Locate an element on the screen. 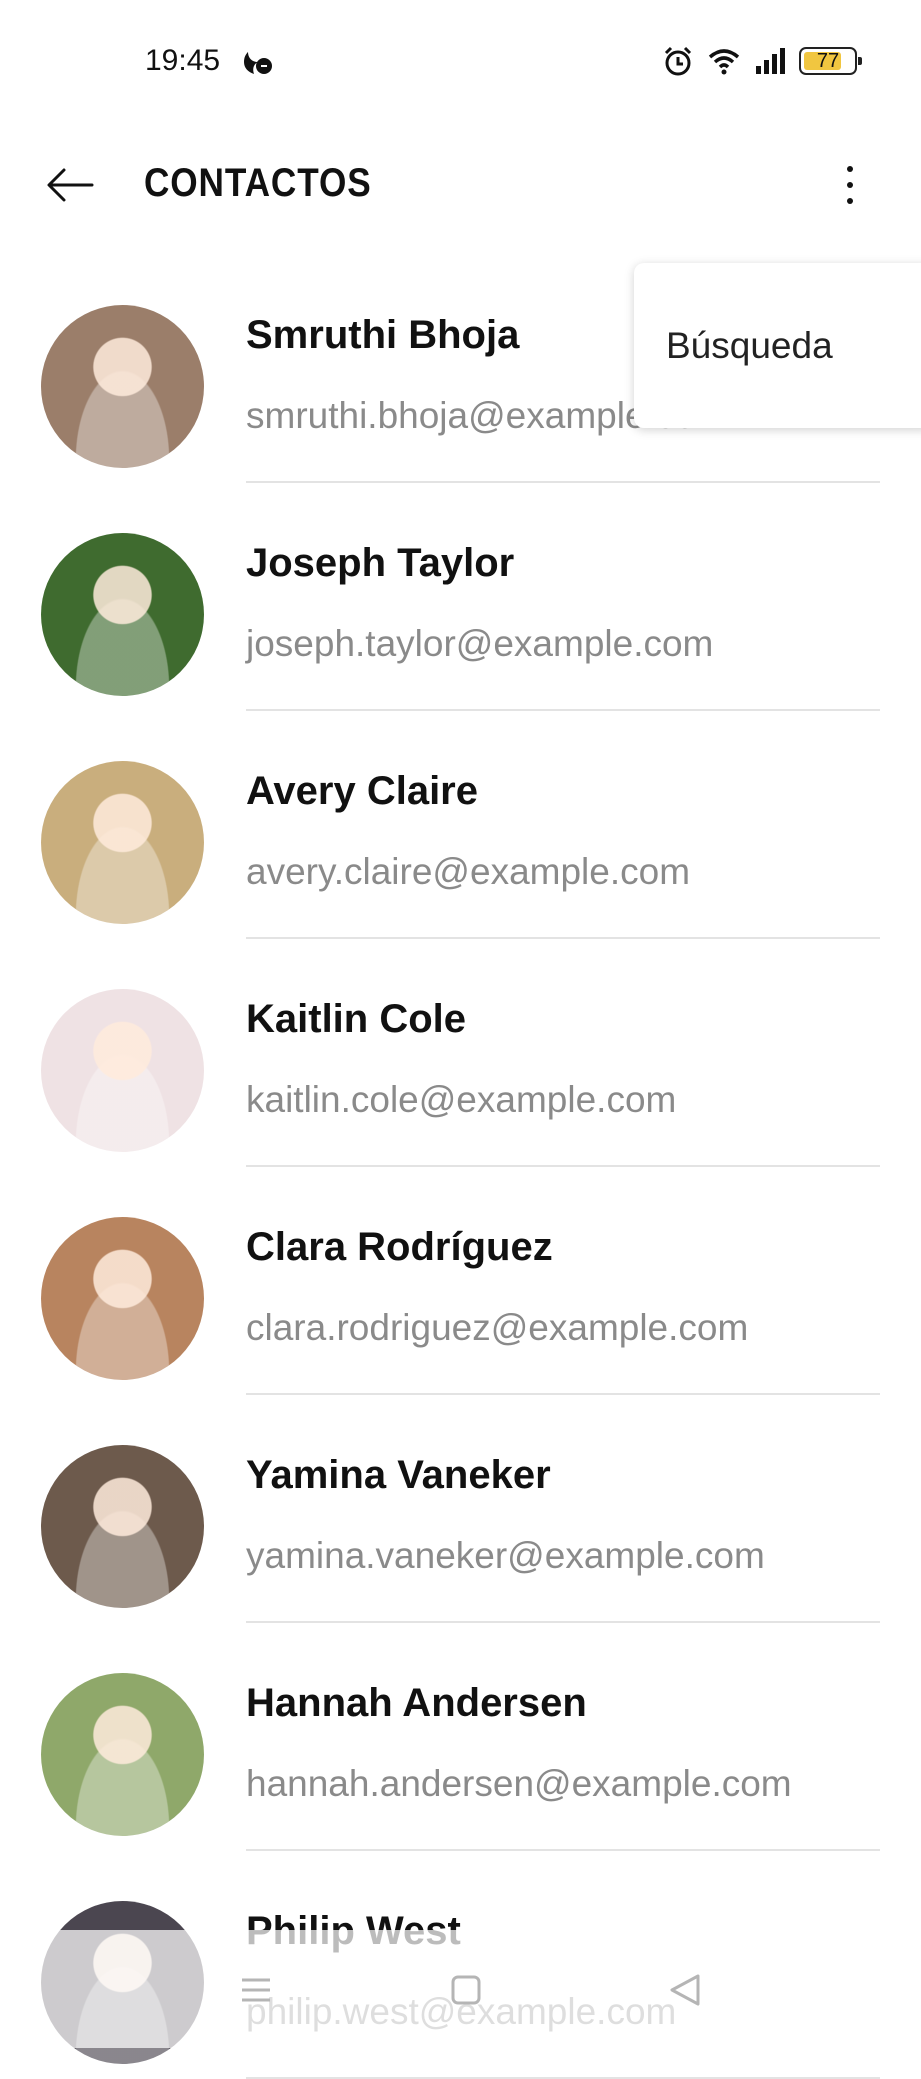  home-square-icon is located at coordinates (466, 1990).